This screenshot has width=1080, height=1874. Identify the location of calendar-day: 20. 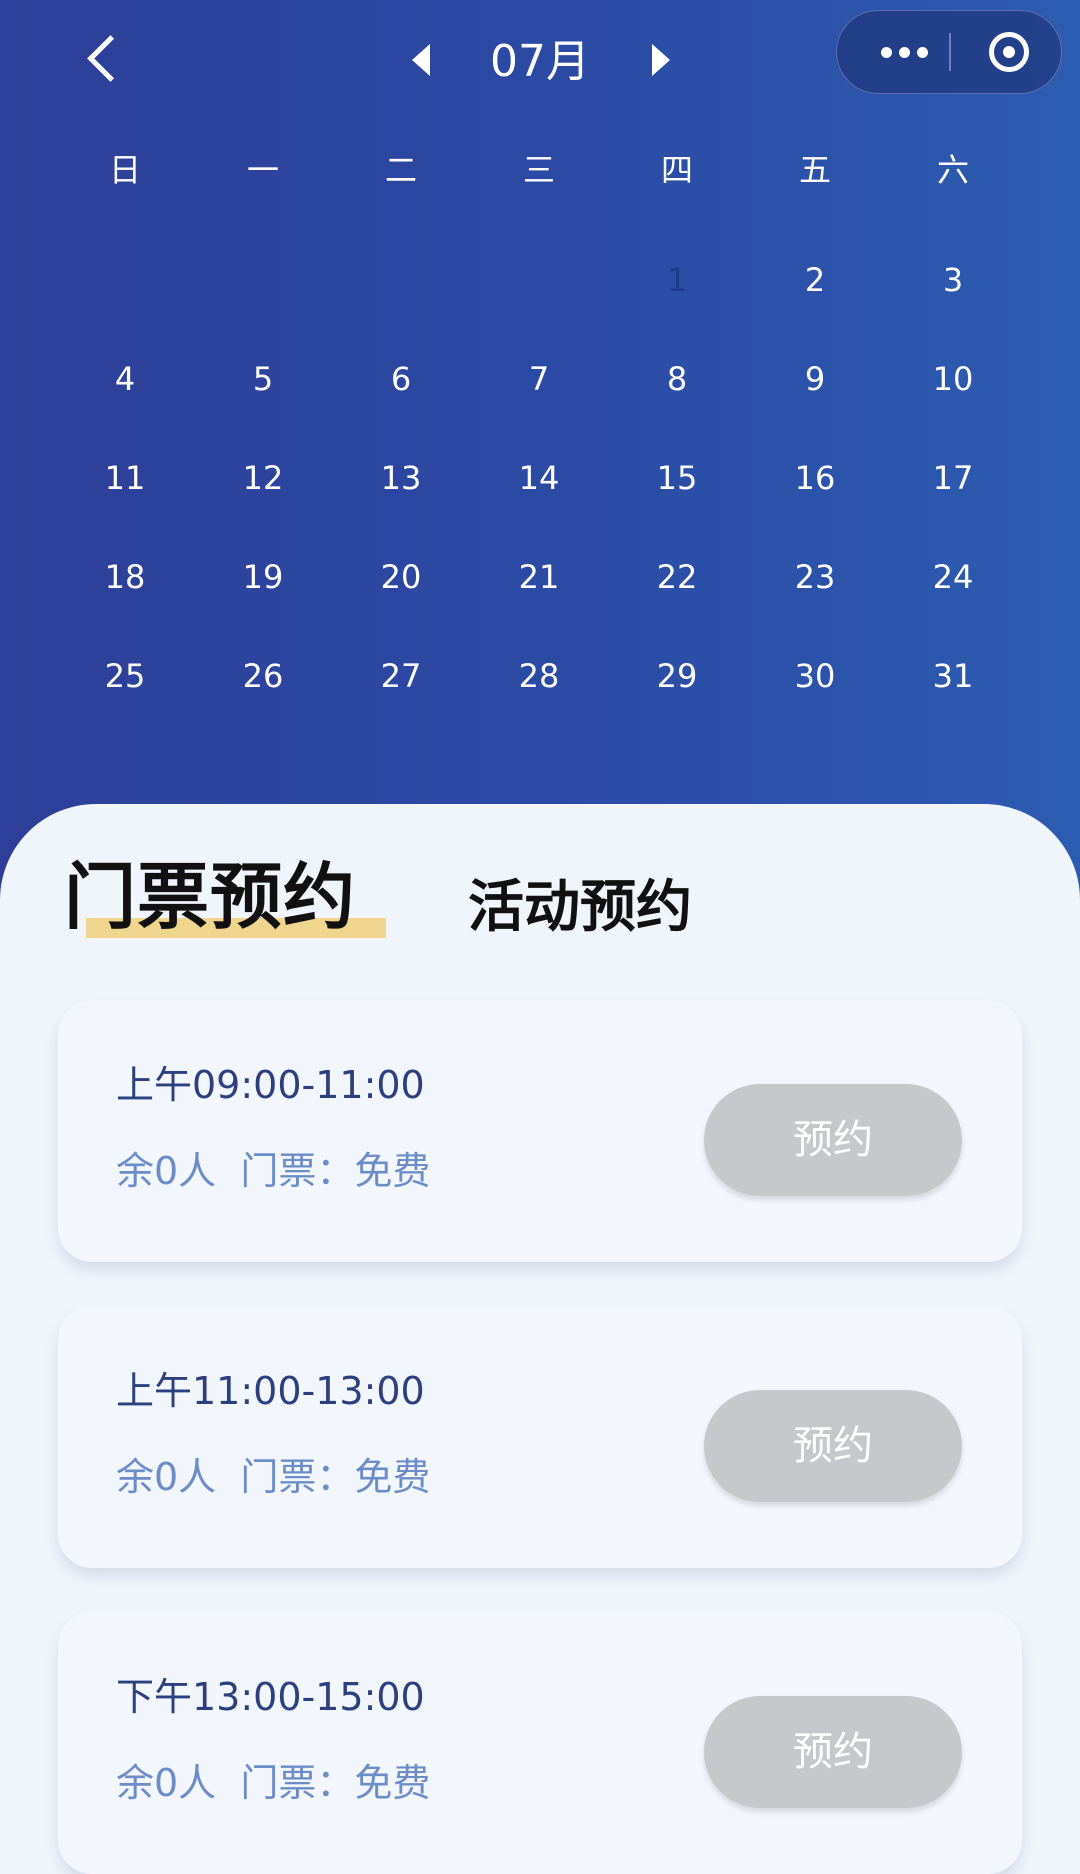
(401, 577).